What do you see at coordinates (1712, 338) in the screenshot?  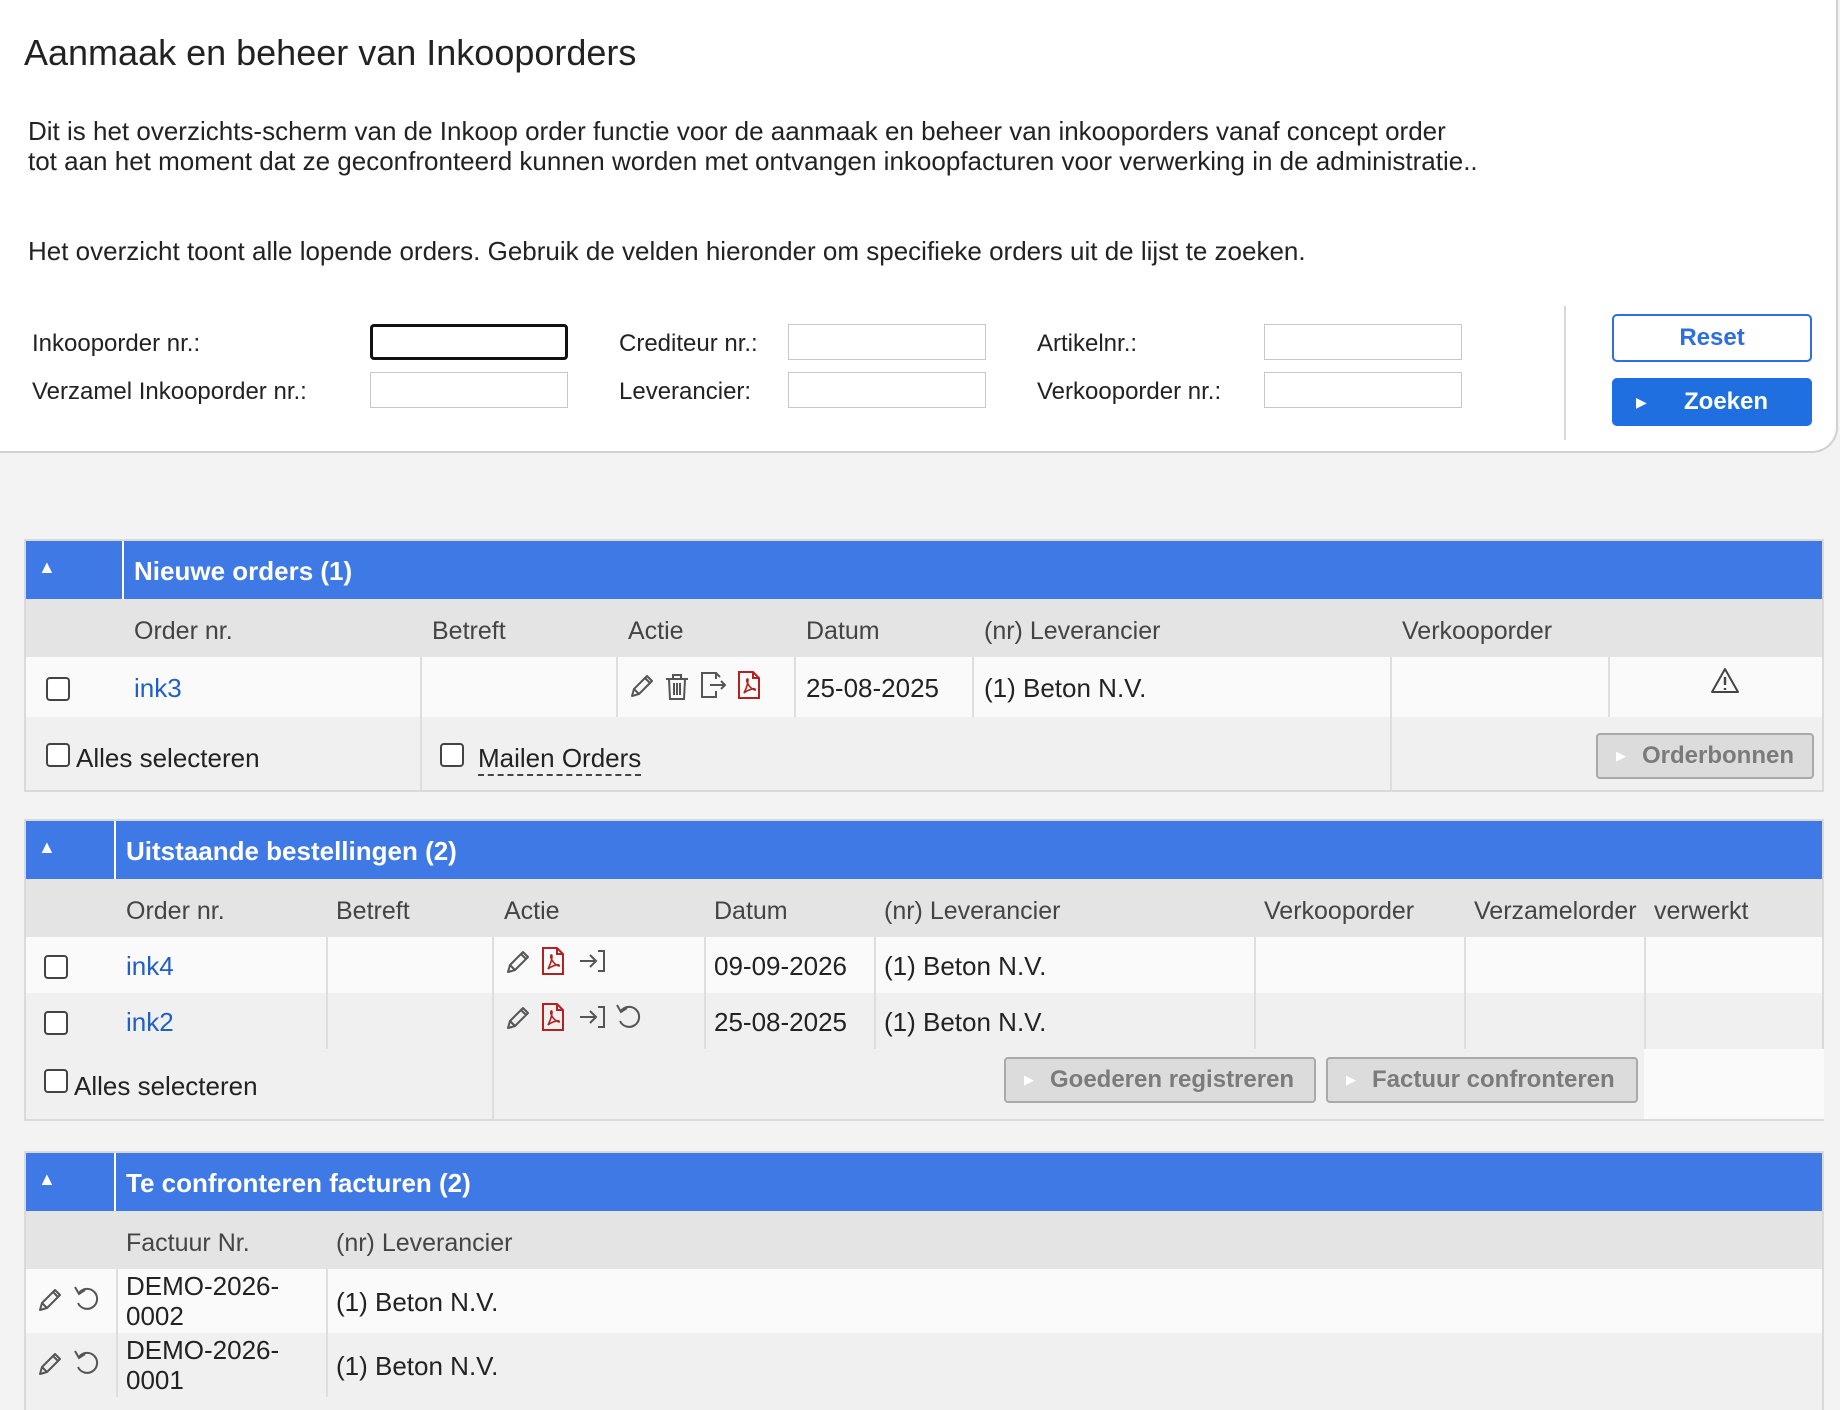 I see `reset-button: Reset` at bounding box center [1712, 338].